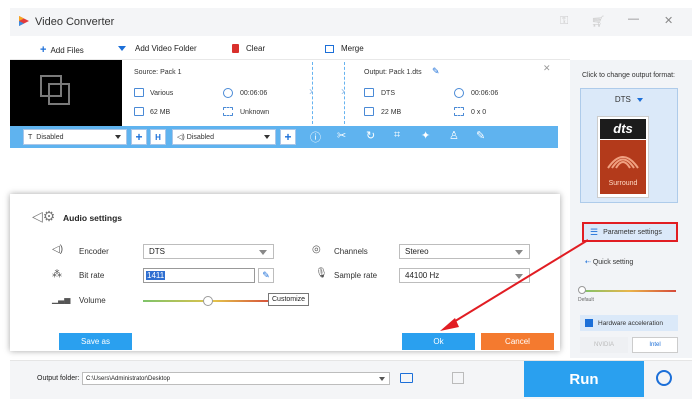  Describe the element at coordinates (352, 48) in the screenshot. I see `merge-label: Merge` at that location.